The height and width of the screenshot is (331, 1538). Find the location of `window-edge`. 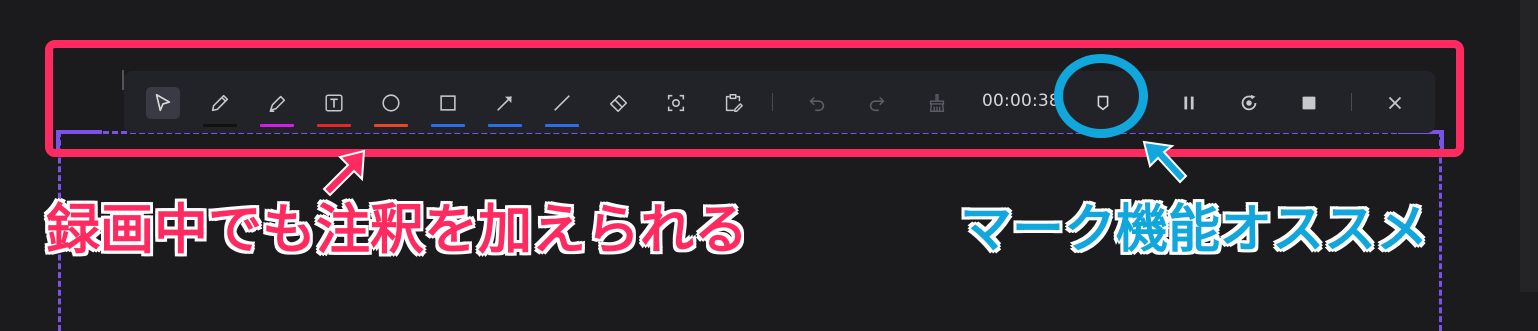

window-edge is located at coordinates (1529, 146).